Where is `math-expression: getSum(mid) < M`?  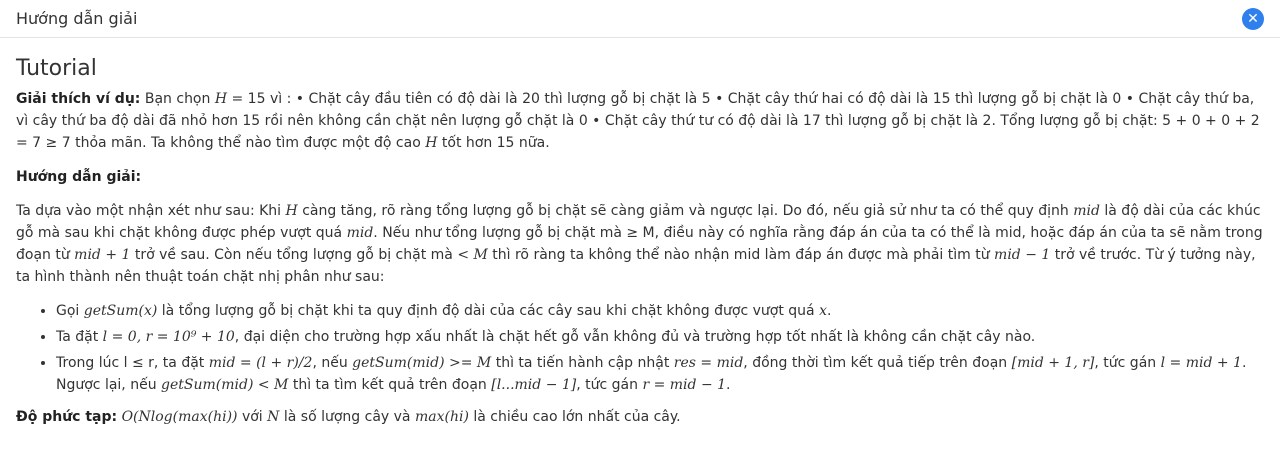 math-expression: getSum(mid) < M is located at coordinates (225, 385).